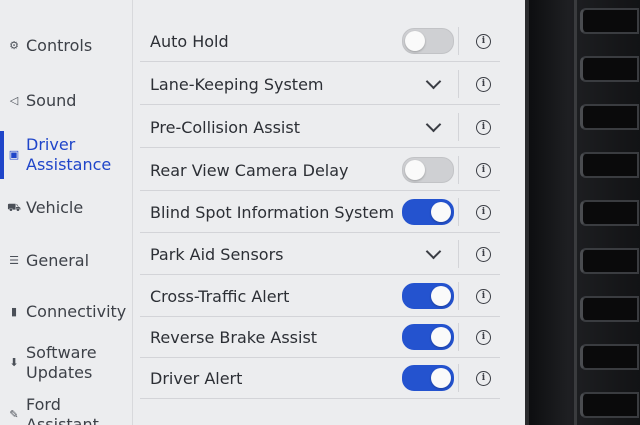  What do you see at coordinates (189, 41) in the screenshot?
I see `setting-label: Auto Hold` at bounding box center [189, 41].